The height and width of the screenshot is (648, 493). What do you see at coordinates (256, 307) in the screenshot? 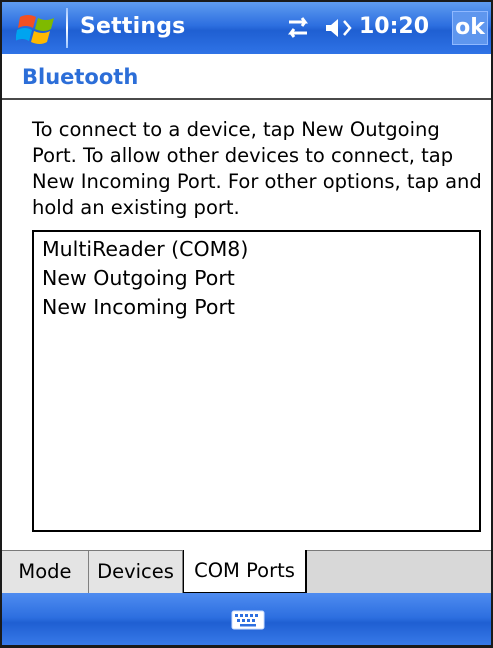
I see `list-item-new-incoming-port: New Incoming Port` at bounding box center [256, 307].